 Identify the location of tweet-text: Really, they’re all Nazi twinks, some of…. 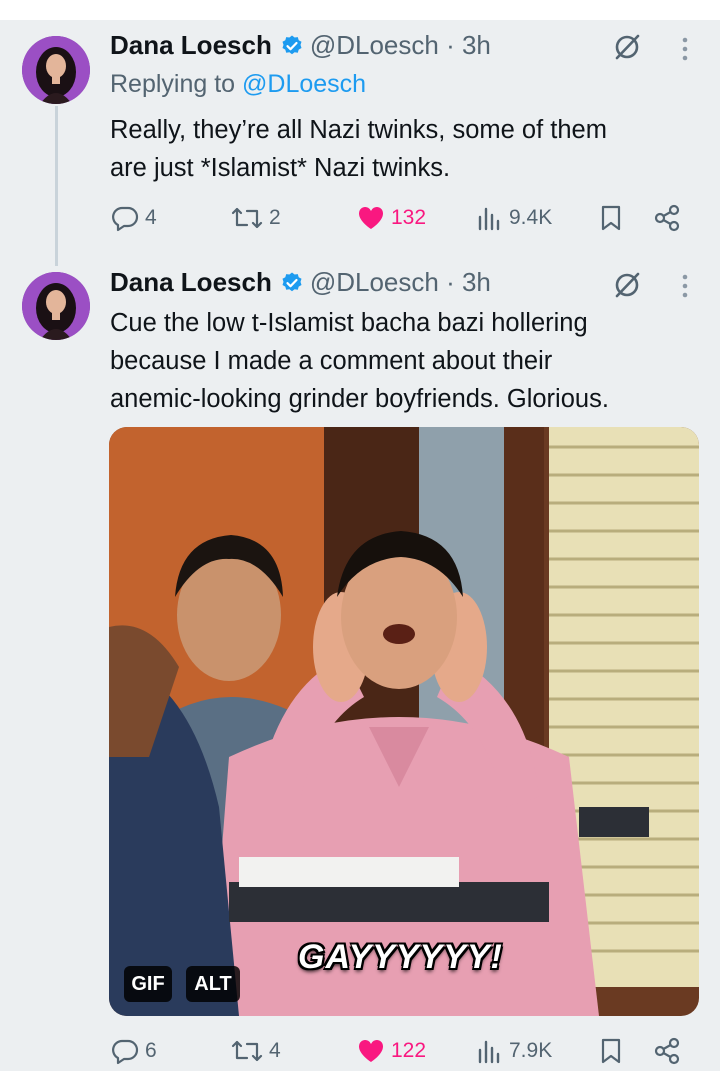
(358, 149).